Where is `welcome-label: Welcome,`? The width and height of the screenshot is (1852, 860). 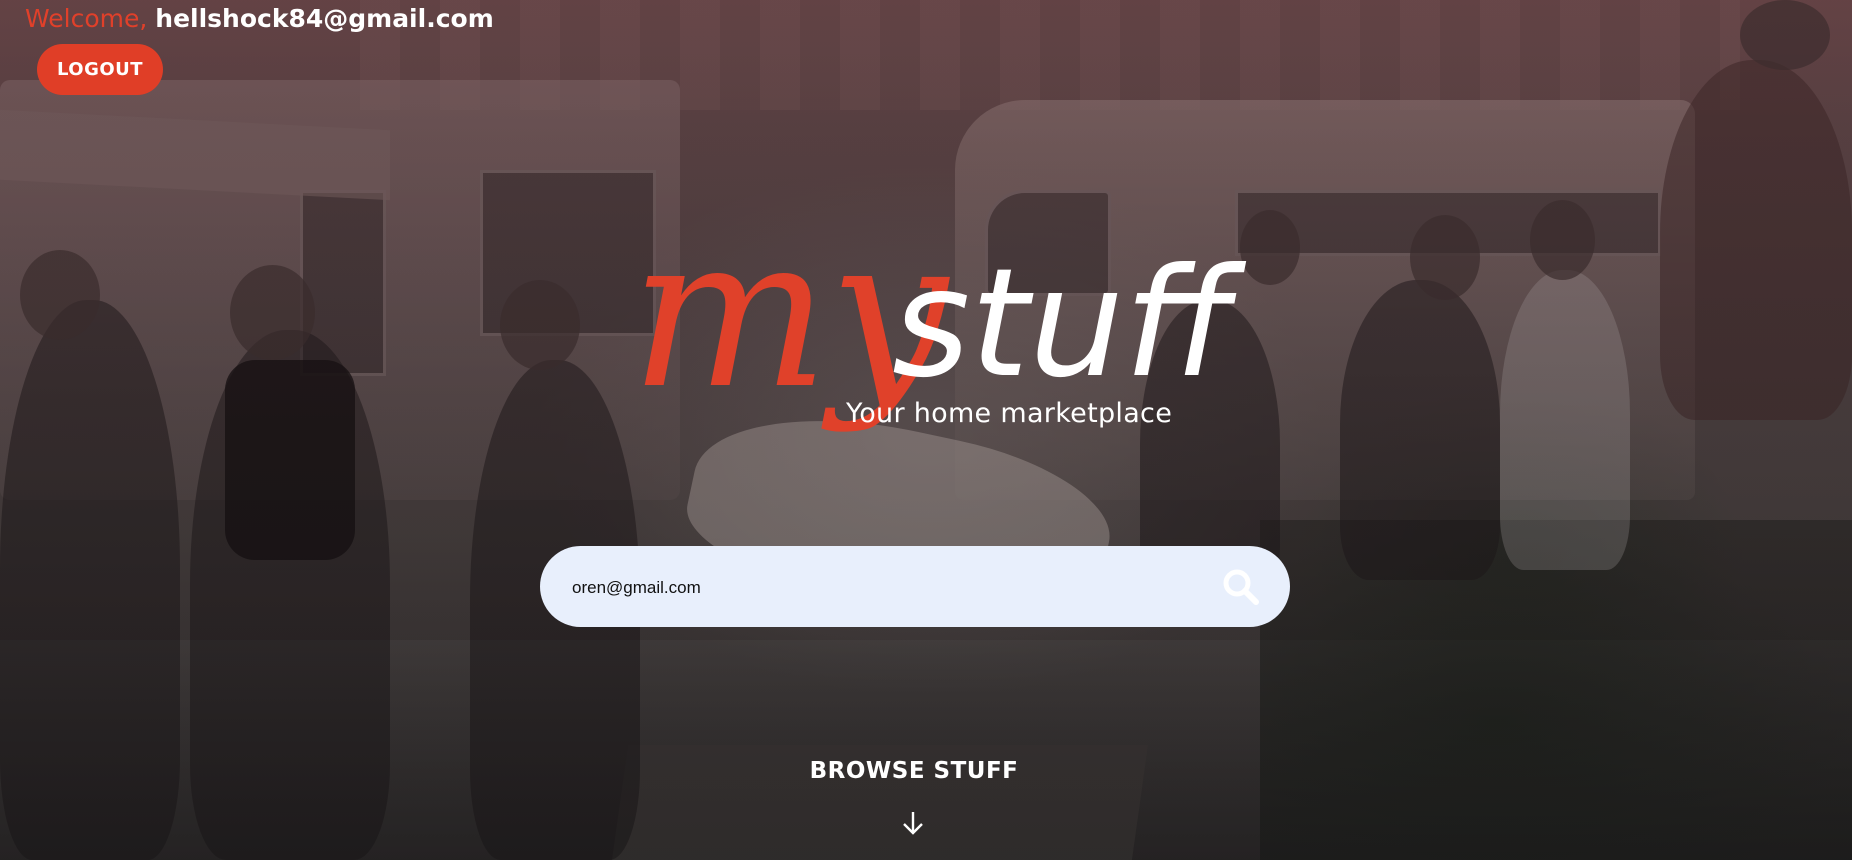
welcome-label: Welcome, is located at coordinates (86, 18).